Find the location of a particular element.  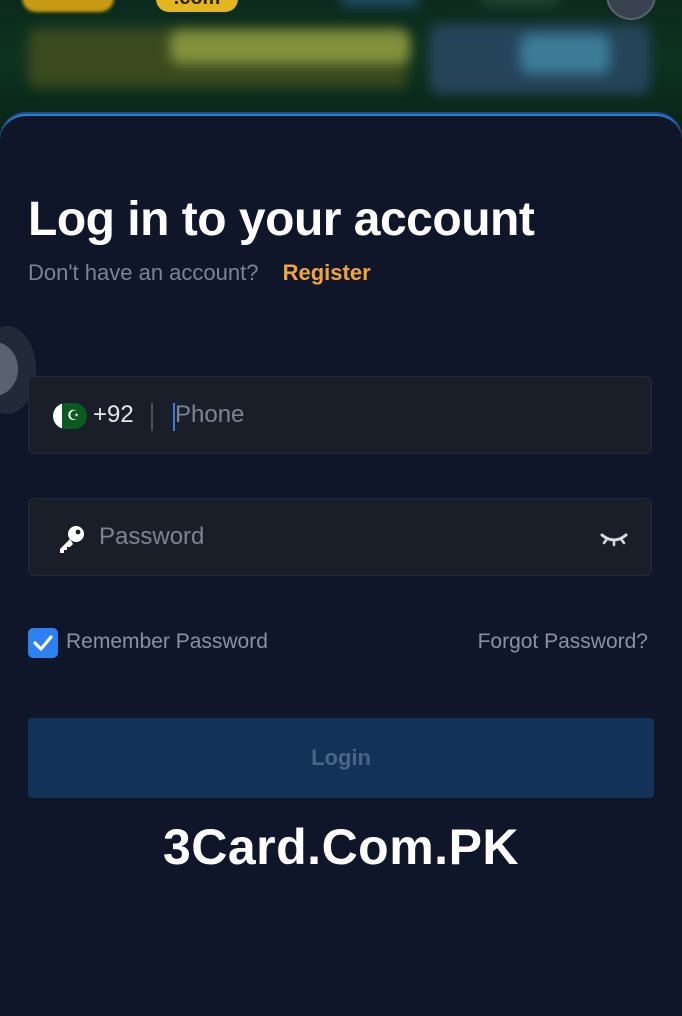

close-button-ghost is located at coordinates (631, 10).